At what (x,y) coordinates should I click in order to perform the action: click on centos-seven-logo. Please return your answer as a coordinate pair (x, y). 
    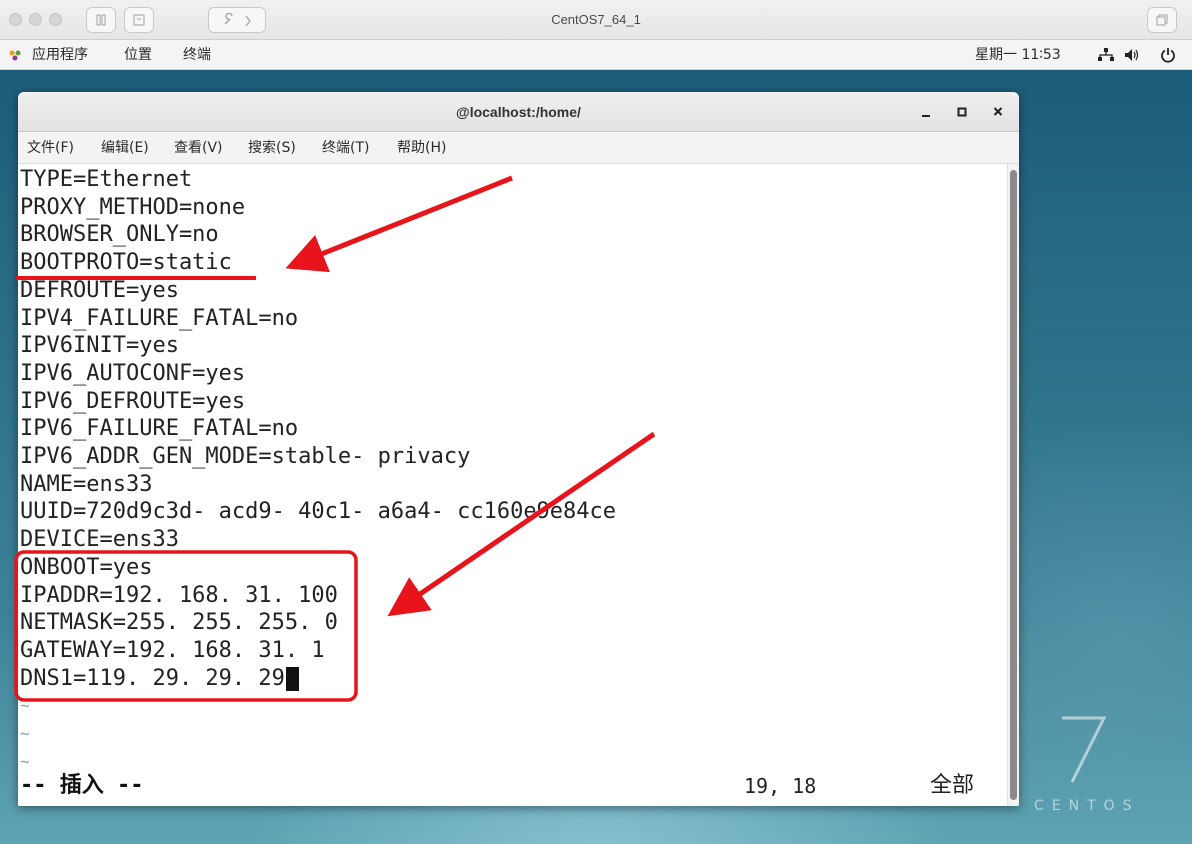
    Looking at the image, I should click on (1084, 749).